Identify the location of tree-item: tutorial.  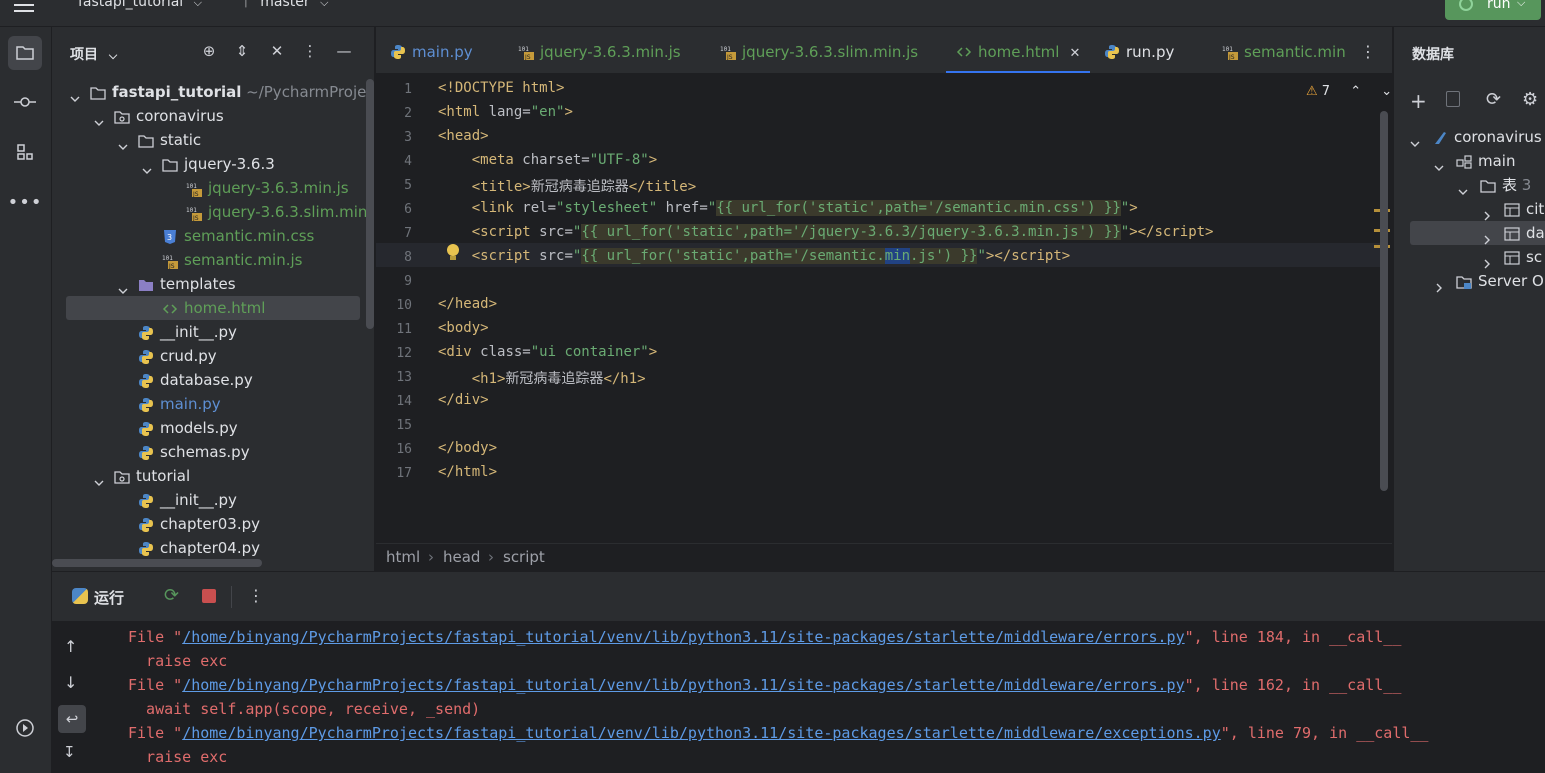
(213, 476).